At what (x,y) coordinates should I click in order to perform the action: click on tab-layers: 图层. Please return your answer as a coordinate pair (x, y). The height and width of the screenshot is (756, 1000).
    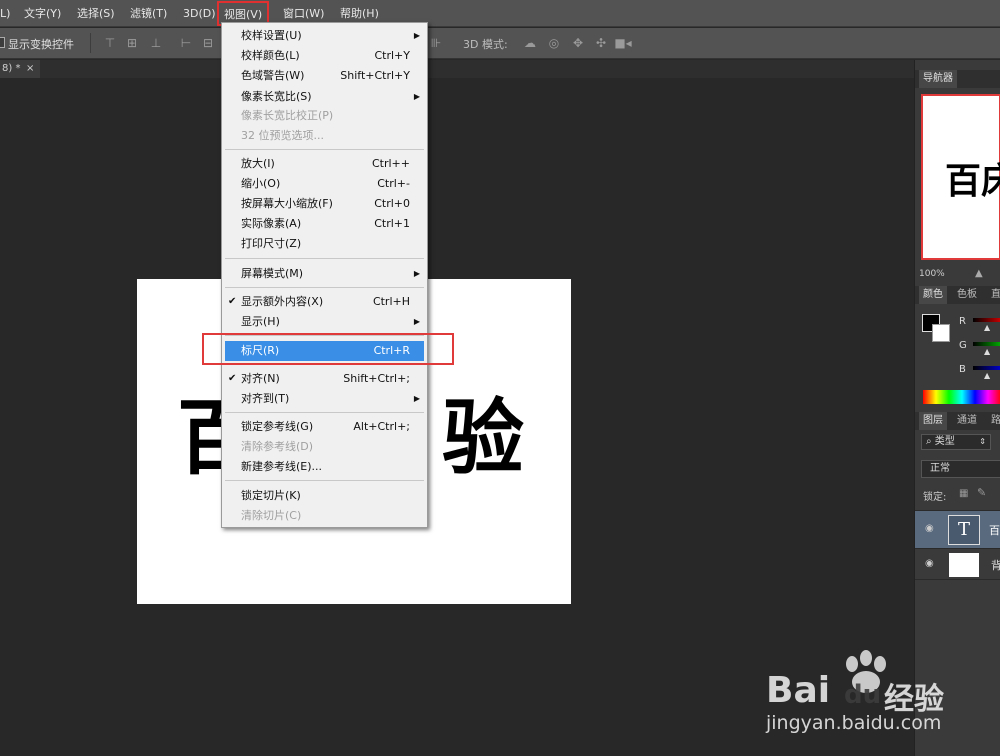
    Looking at the image, I should click on (933, 421).